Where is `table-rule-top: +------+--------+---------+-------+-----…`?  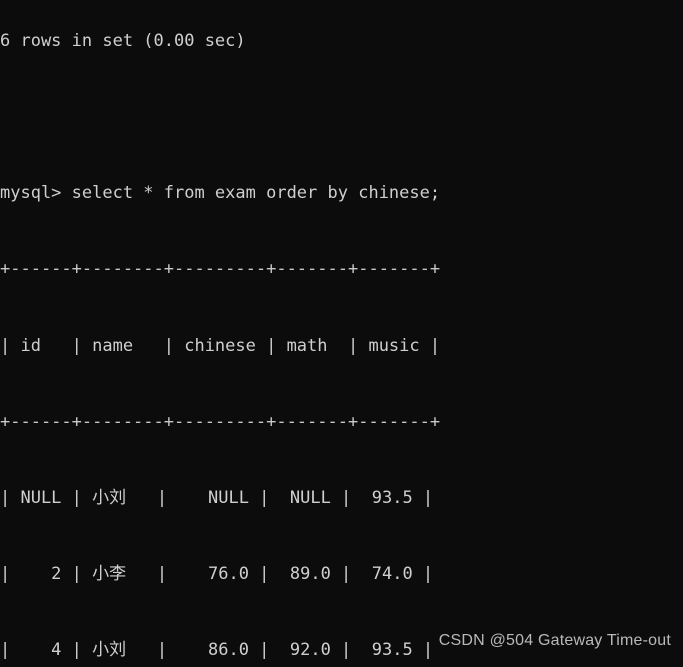
table-rule-top: +------+--------+---------+-------+-----… is located at coordinates (220, 269).